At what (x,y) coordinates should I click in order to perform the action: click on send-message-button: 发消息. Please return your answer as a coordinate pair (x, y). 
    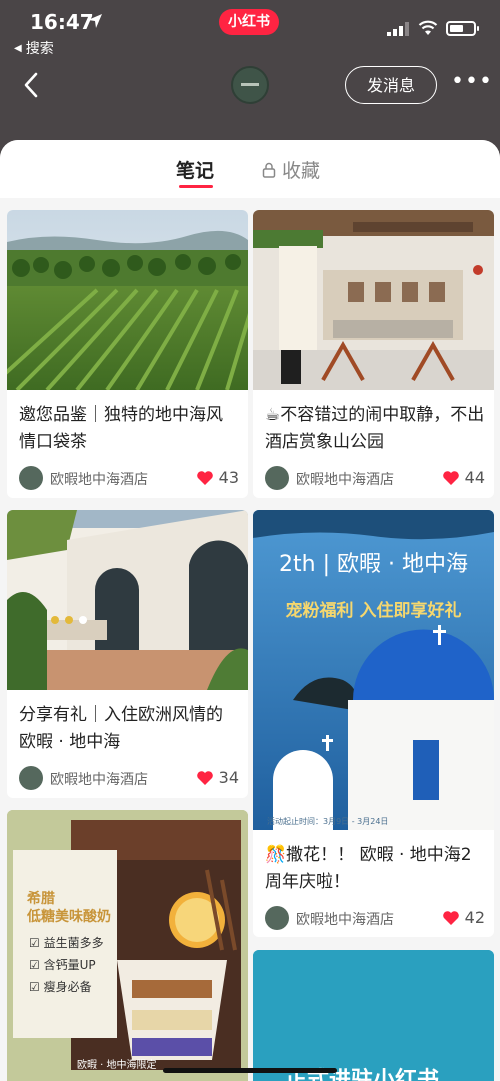
    Looking at the image, I should click on (391, 85).